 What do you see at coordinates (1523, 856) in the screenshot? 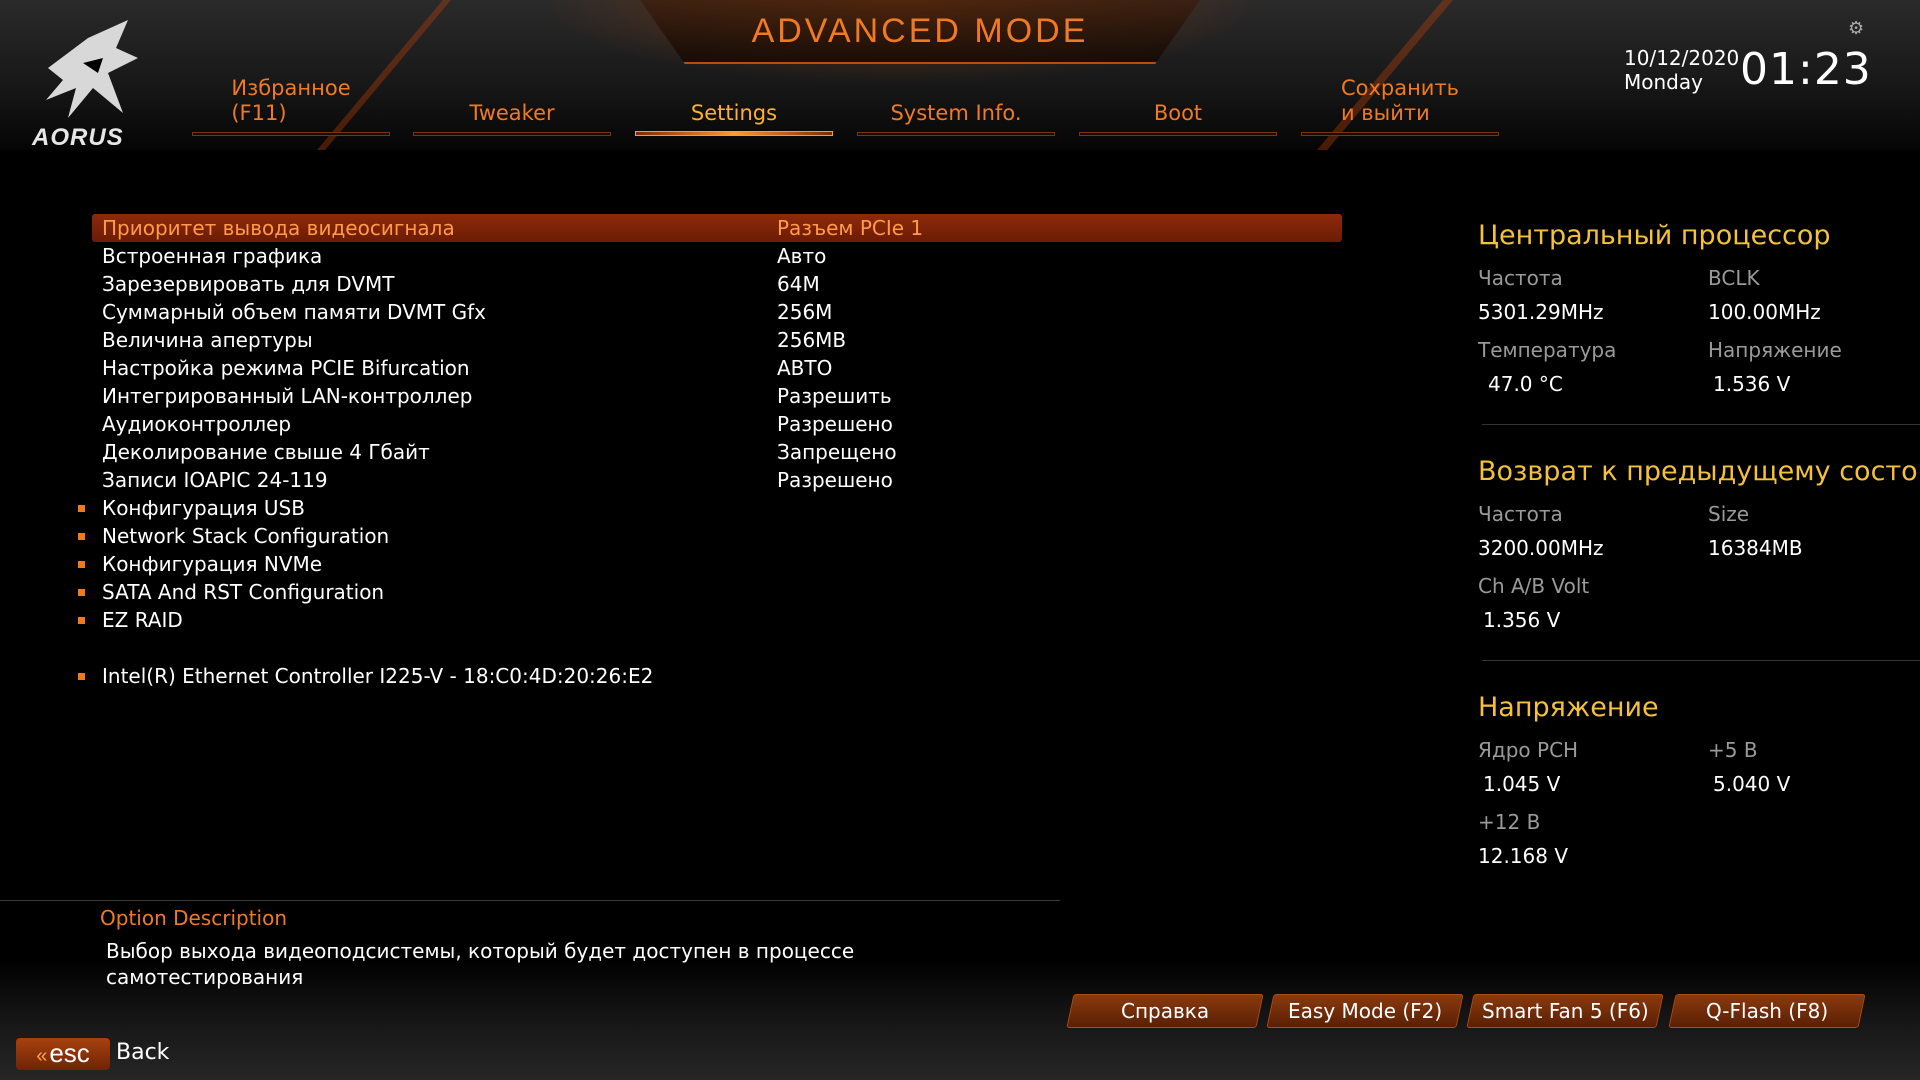
I see `v12-value: 12.168 V` at bounding box center [1523, 856].